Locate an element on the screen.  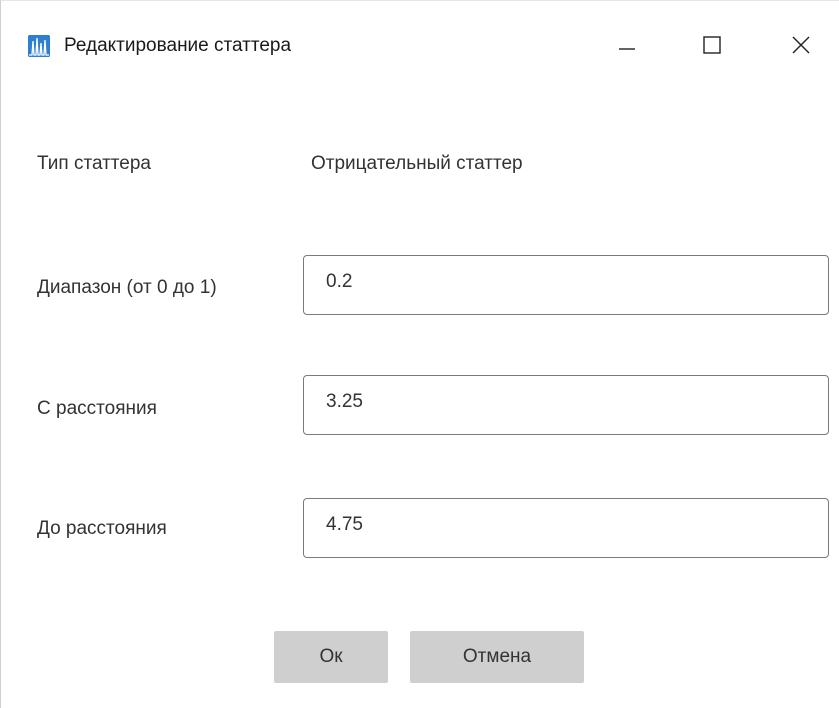
cancel-button: Отмена is located at coordinates (497, 657).